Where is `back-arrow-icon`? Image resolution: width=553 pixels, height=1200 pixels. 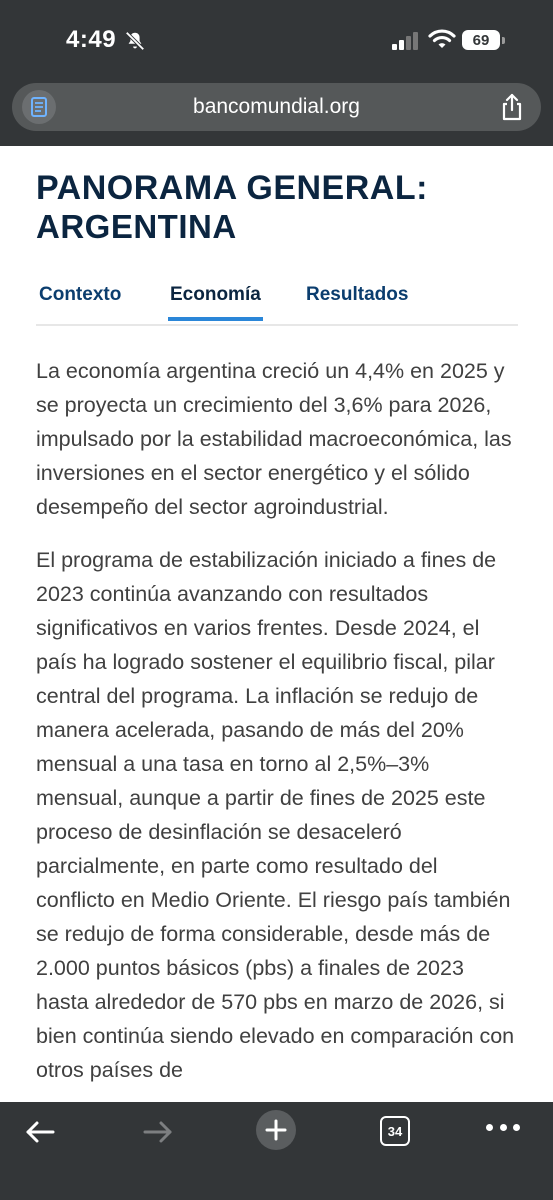
back-arrow-icon is located at coordinates (40, 1132).